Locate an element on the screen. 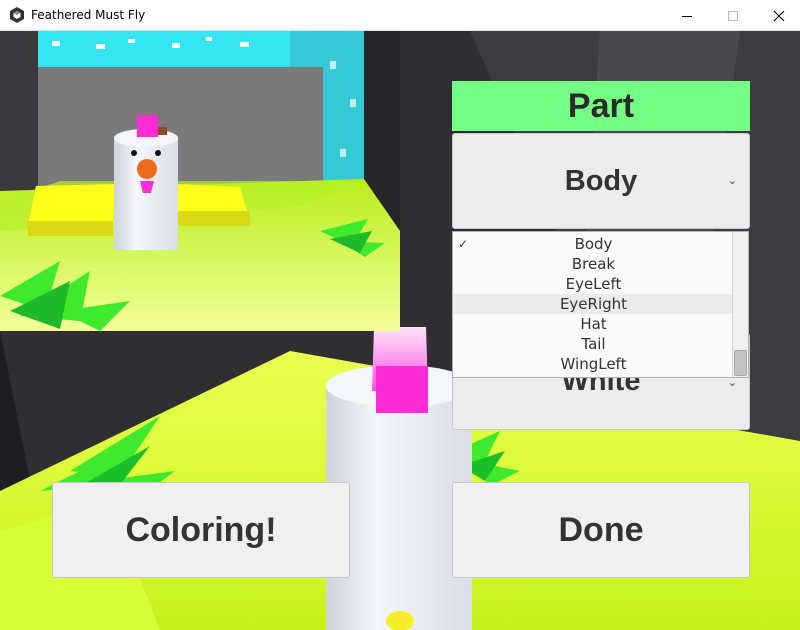 Image resolution: width=800 pixels, height=630 pixels. dropdown-option: Tail is located at coordinates (593, 344).